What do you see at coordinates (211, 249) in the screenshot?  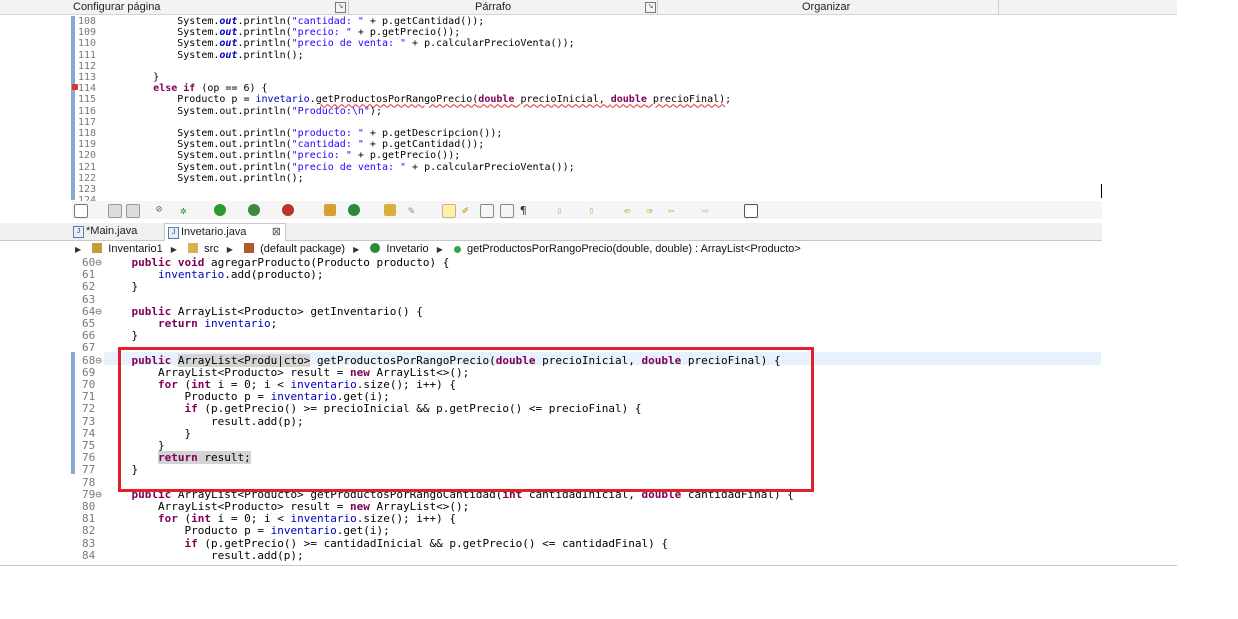 I see `breadcrumb-src: src` at bounding box center [211, 249].